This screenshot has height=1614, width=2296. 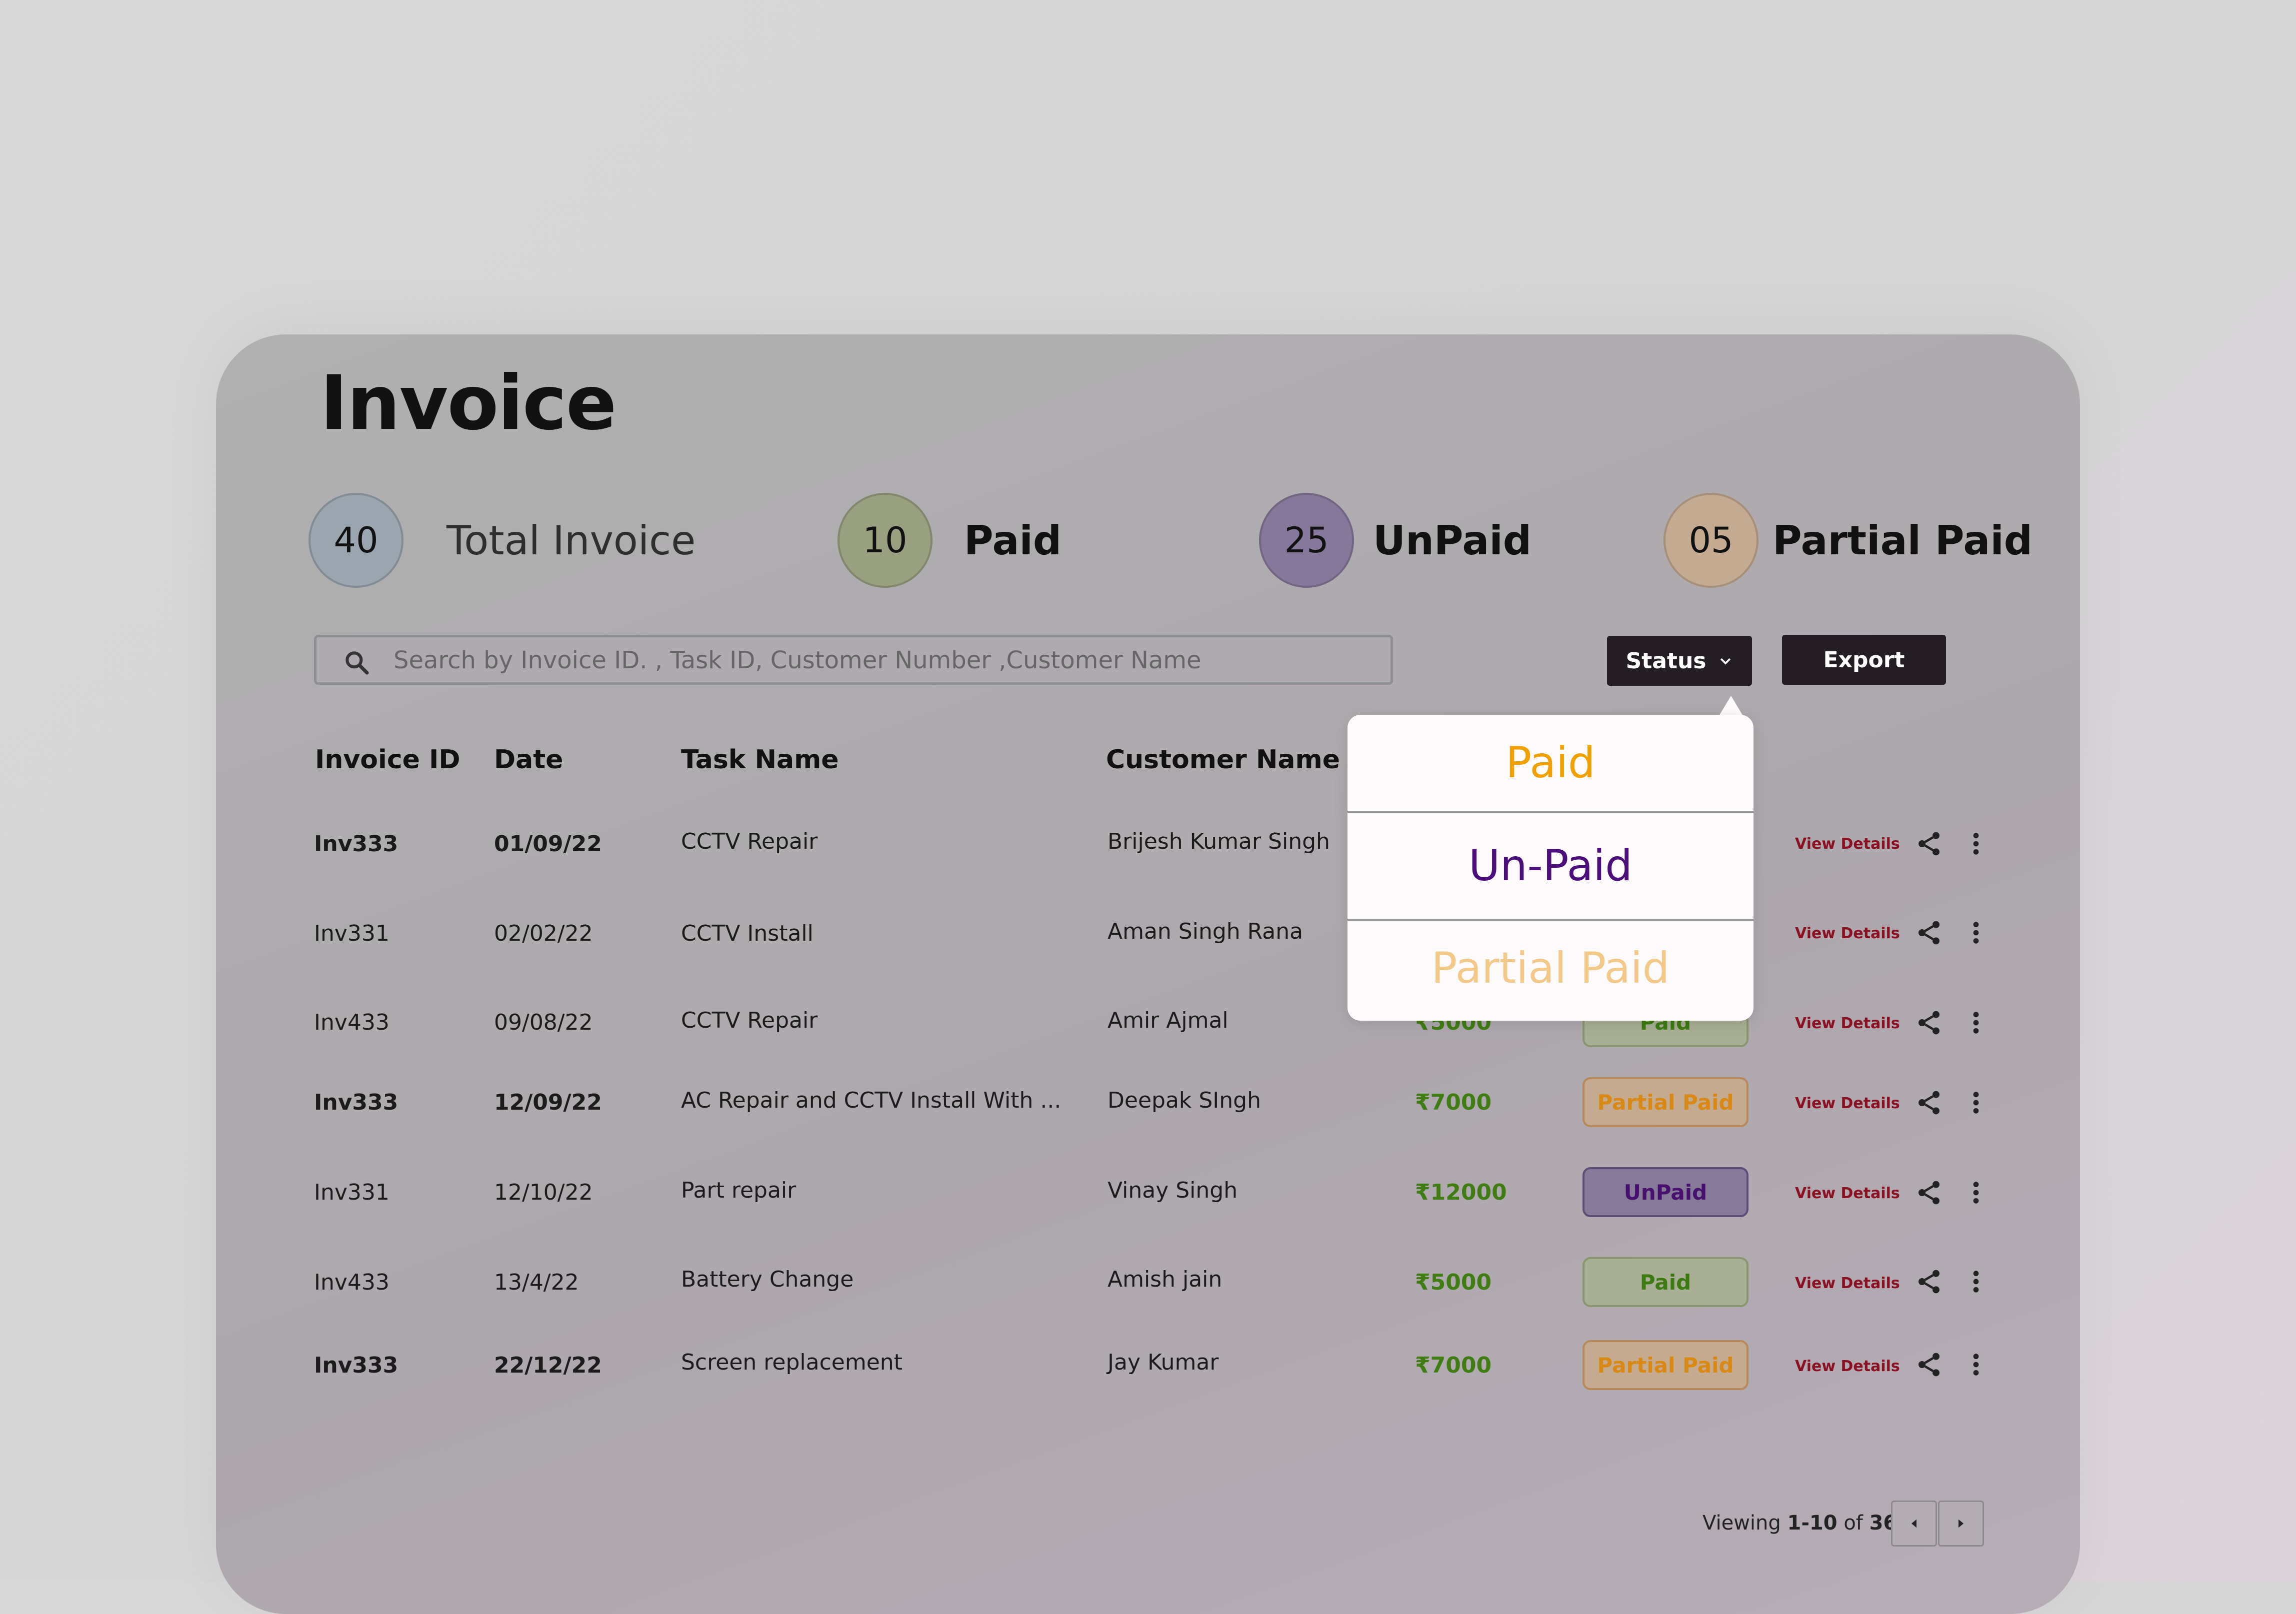 I want to click on pagination-of: of, so click(x=1853, y=1523).